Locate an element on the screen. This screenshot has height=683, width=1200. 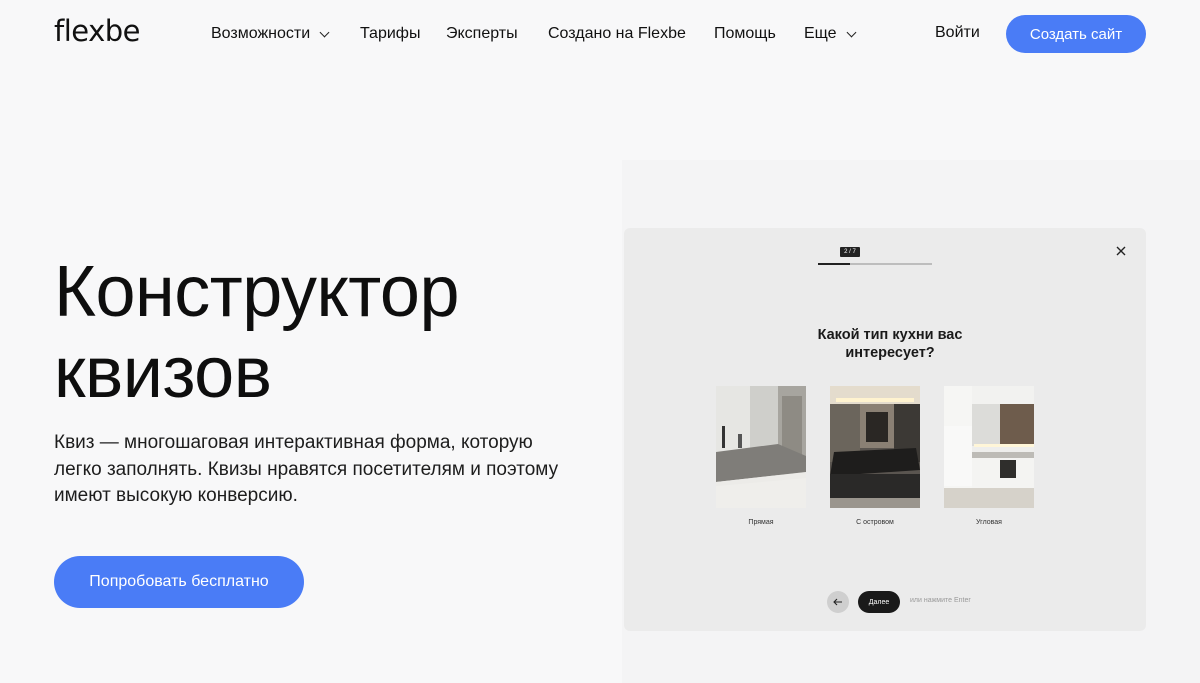
nav-item-help: Помощь is located at coordinates (745, 34).